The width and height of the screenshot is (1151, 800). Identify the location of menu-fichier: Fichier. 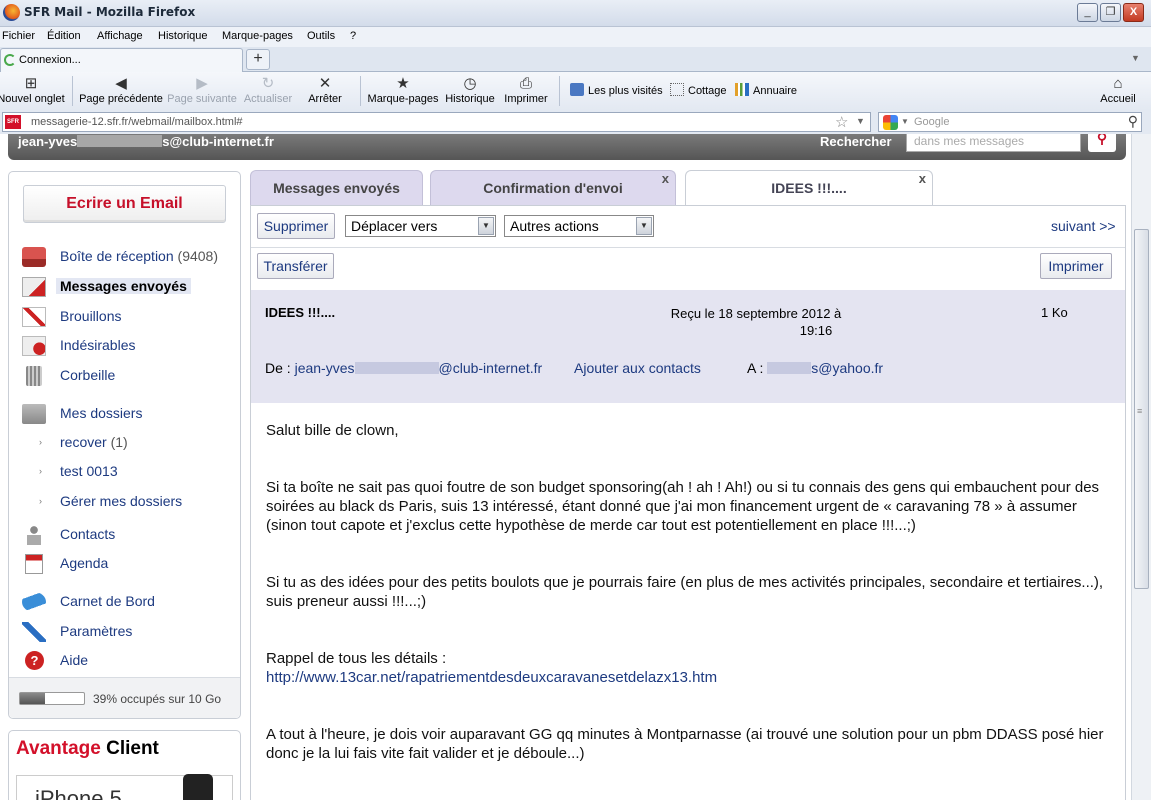
(18, 36).